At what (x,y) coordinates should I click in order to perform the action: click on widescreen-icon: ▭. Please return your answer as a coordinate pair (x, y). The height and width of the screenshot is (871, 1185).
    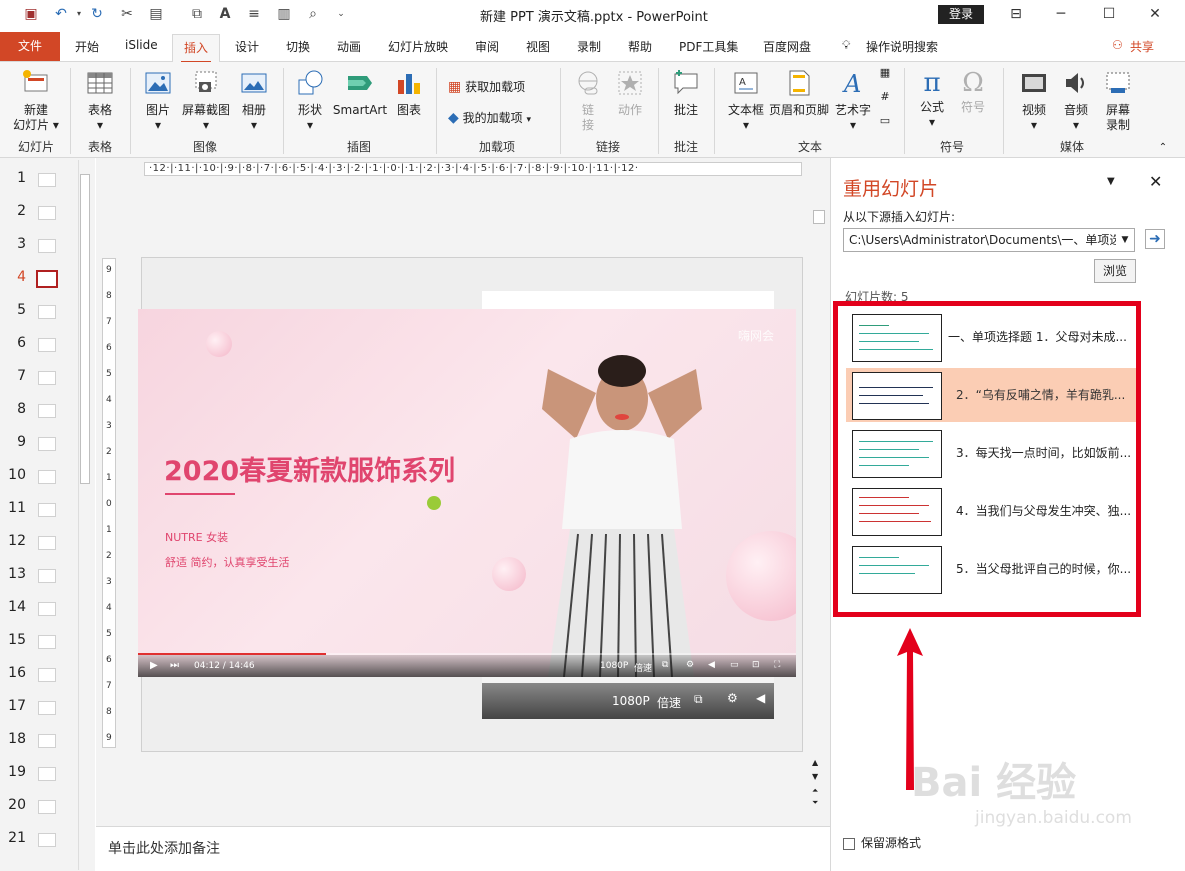
    Looking at the image, I should click on (734, 665).